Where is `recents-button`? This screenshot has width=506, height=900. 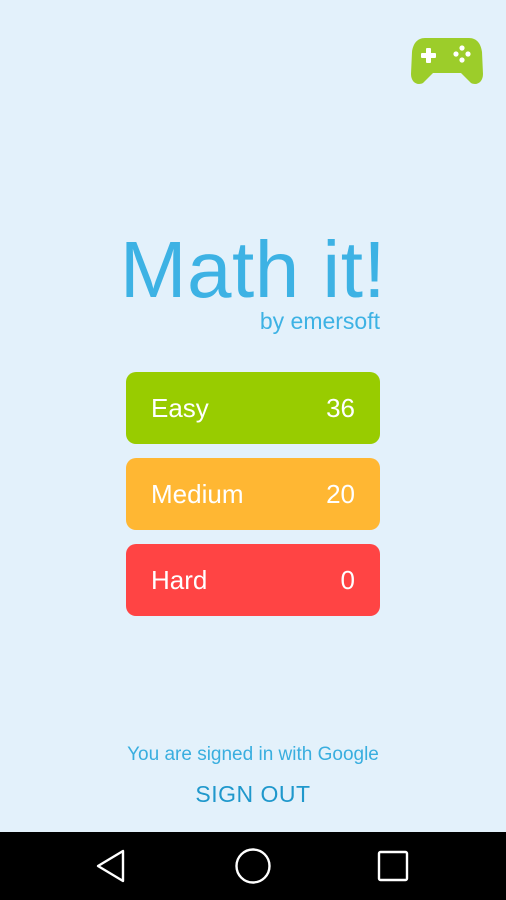
recents-button is located at coordinates (393, 866).